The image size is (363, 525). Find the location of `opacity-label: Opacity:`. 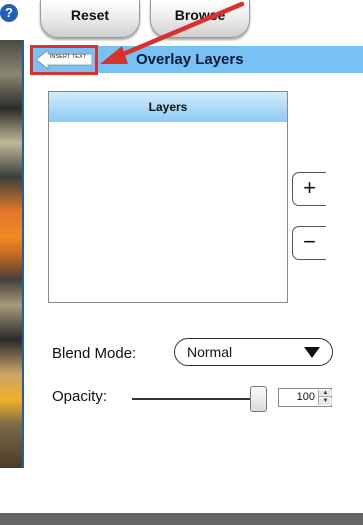

opacity-label: Opacity: is located at coordinates (80, 396).